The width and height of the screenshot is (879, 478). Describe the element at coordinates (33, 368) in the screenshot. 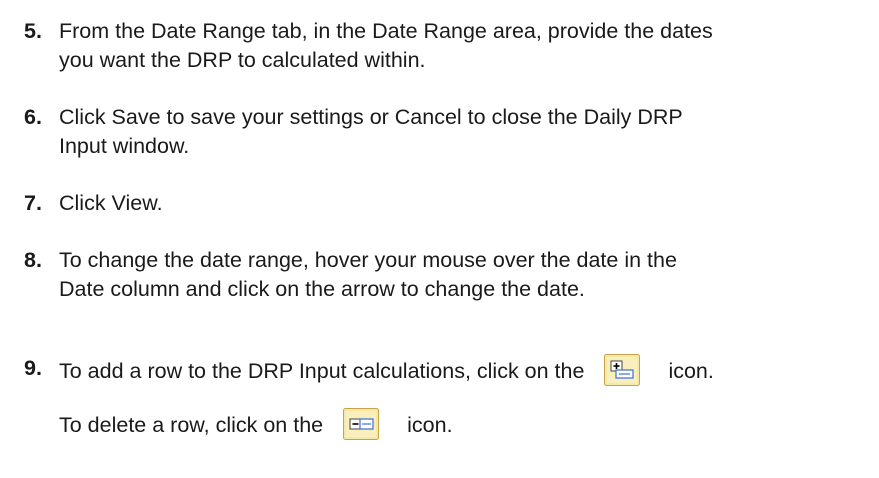

I see `step-number: 9.` at that location.